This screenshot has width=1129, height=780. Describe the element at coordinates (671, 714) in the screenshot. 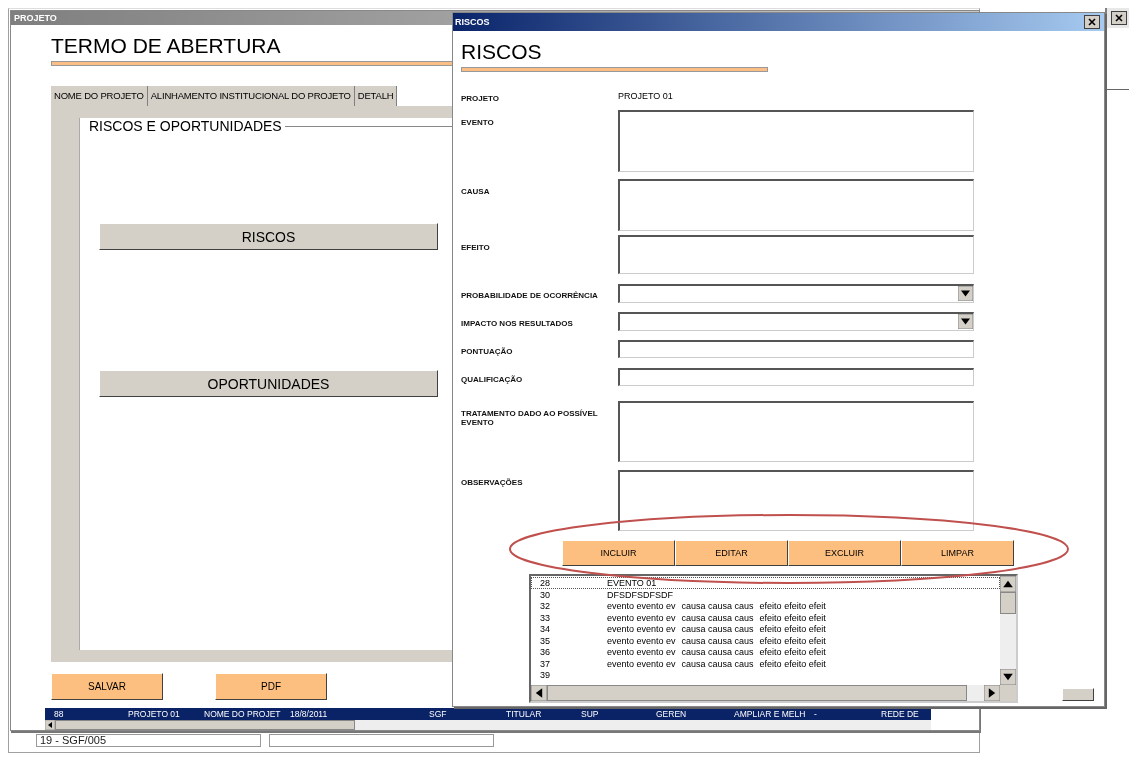

I see `status-cell-text: GEREN` at that location.